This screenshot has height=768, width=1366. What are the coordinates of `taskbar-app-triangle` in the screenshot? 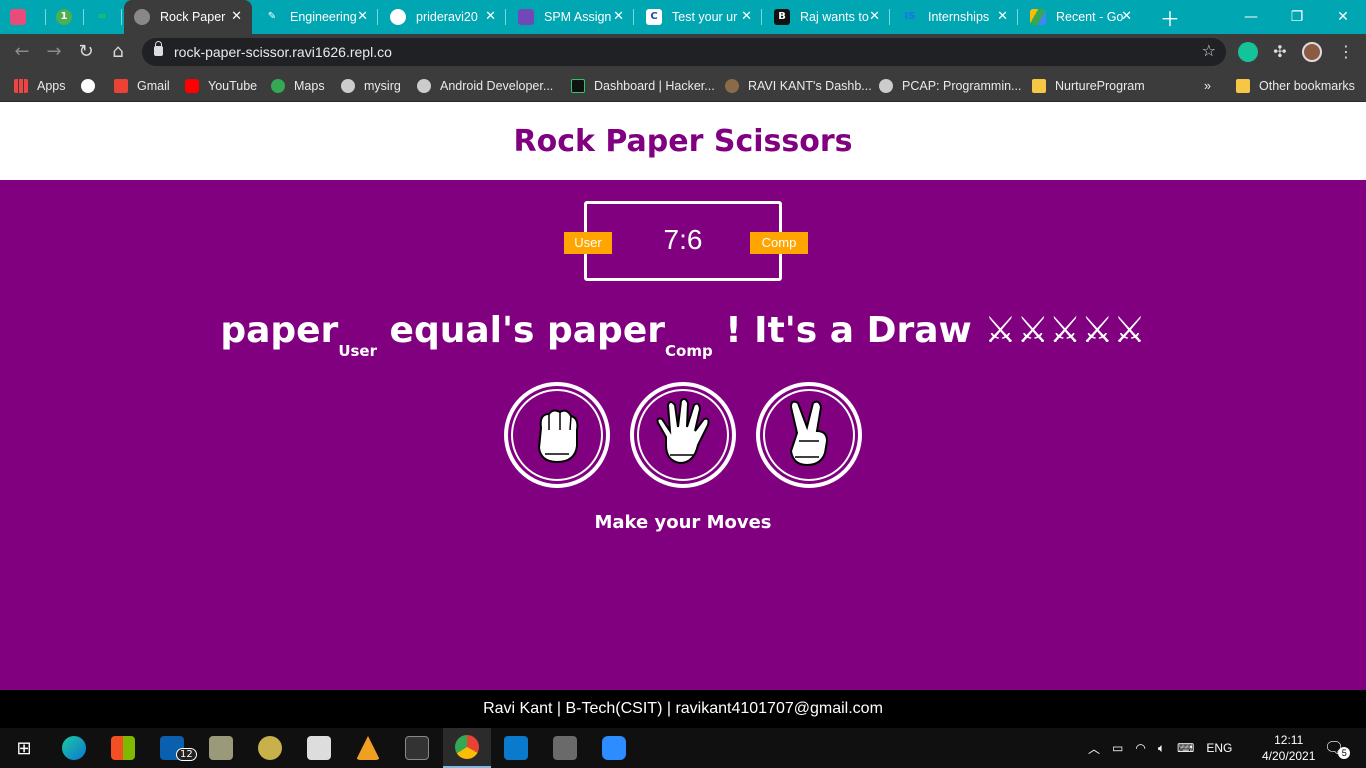 It's located at (368, 748).